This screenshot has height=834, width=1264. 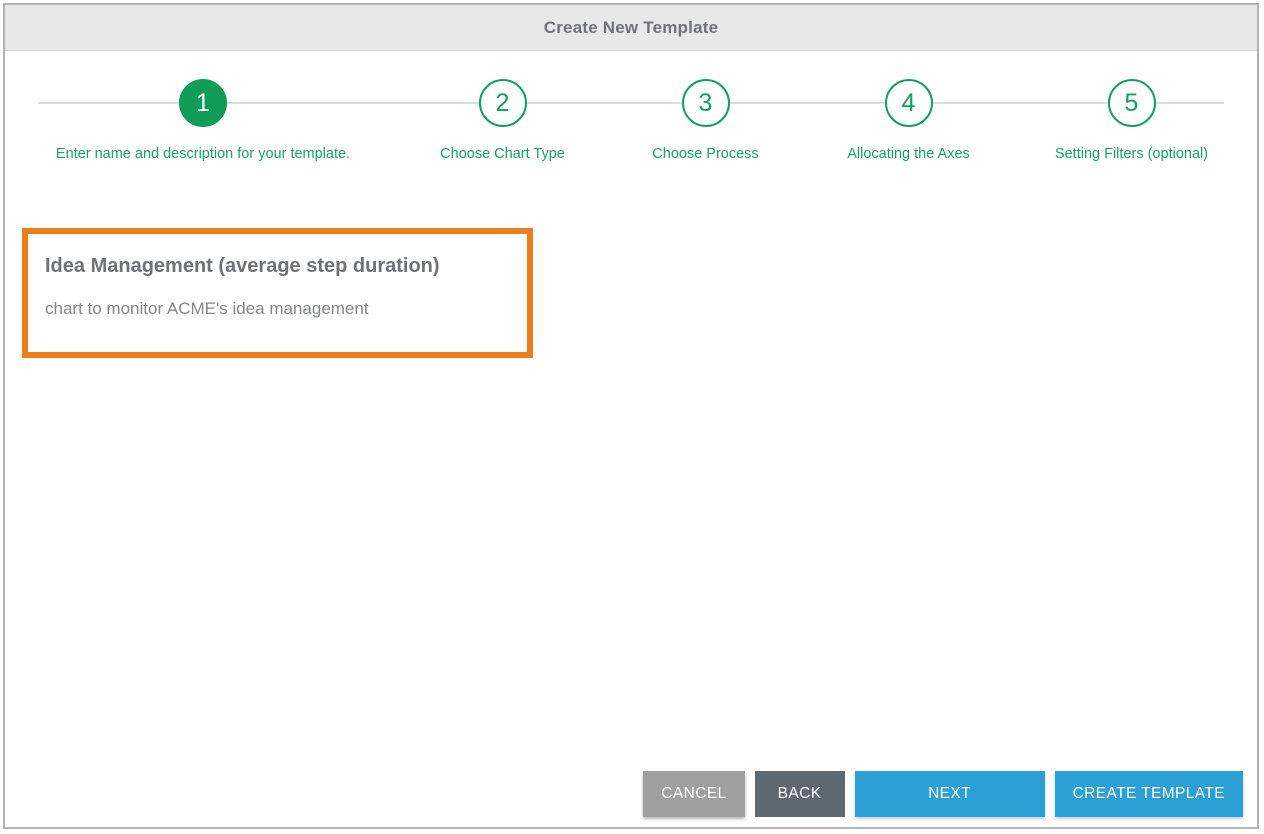 What do you see at coordinates (949, 794) in the screenshot?
I see `next-button: NEXT` at bounding box center [949, 794].